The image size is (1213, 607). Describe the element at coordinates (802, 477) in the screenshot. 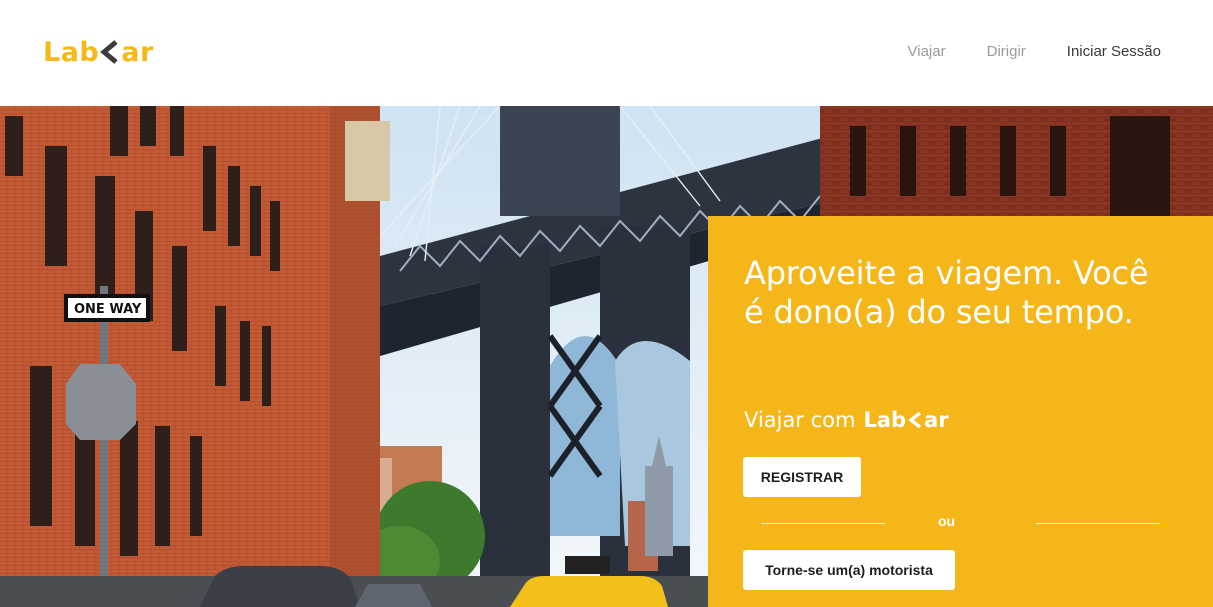

I see `register-button: REGISTRAR` at that location.